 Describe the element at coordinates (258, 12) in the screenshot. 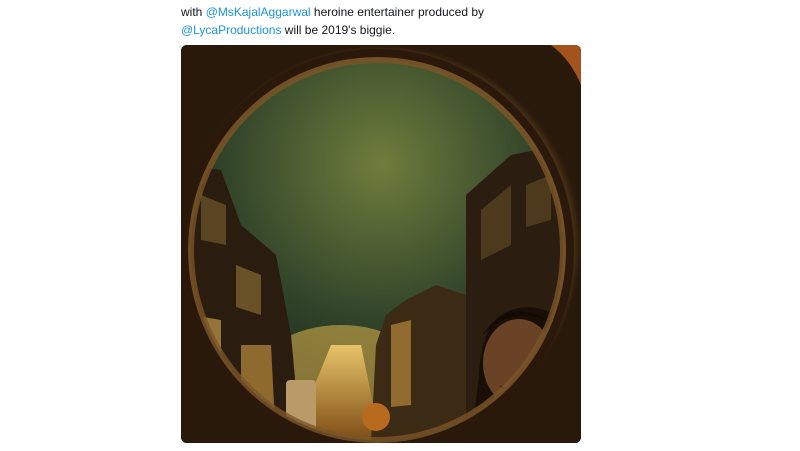

I see `mention-kajal-link: @MsKajalAggarwal` at that location.